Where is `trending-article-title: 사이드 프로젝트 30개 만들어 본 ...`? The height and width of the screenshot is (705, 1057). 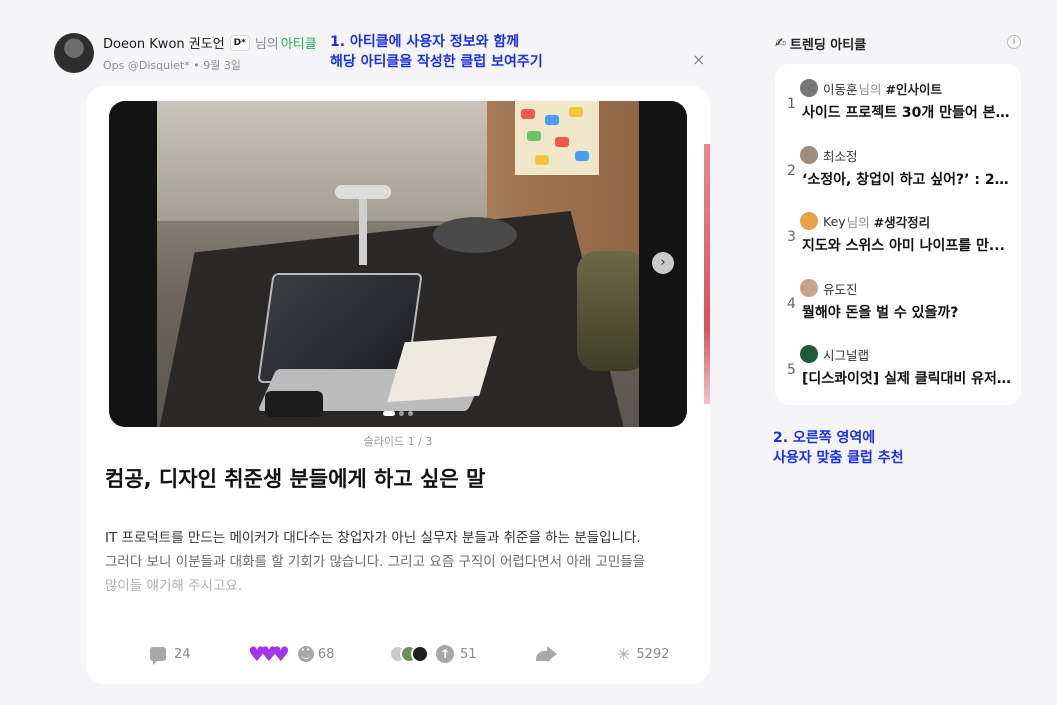
trending-article-title: 사이드 프로젝트 30개 만들어 본 ... is located at coordinates (907, 112).